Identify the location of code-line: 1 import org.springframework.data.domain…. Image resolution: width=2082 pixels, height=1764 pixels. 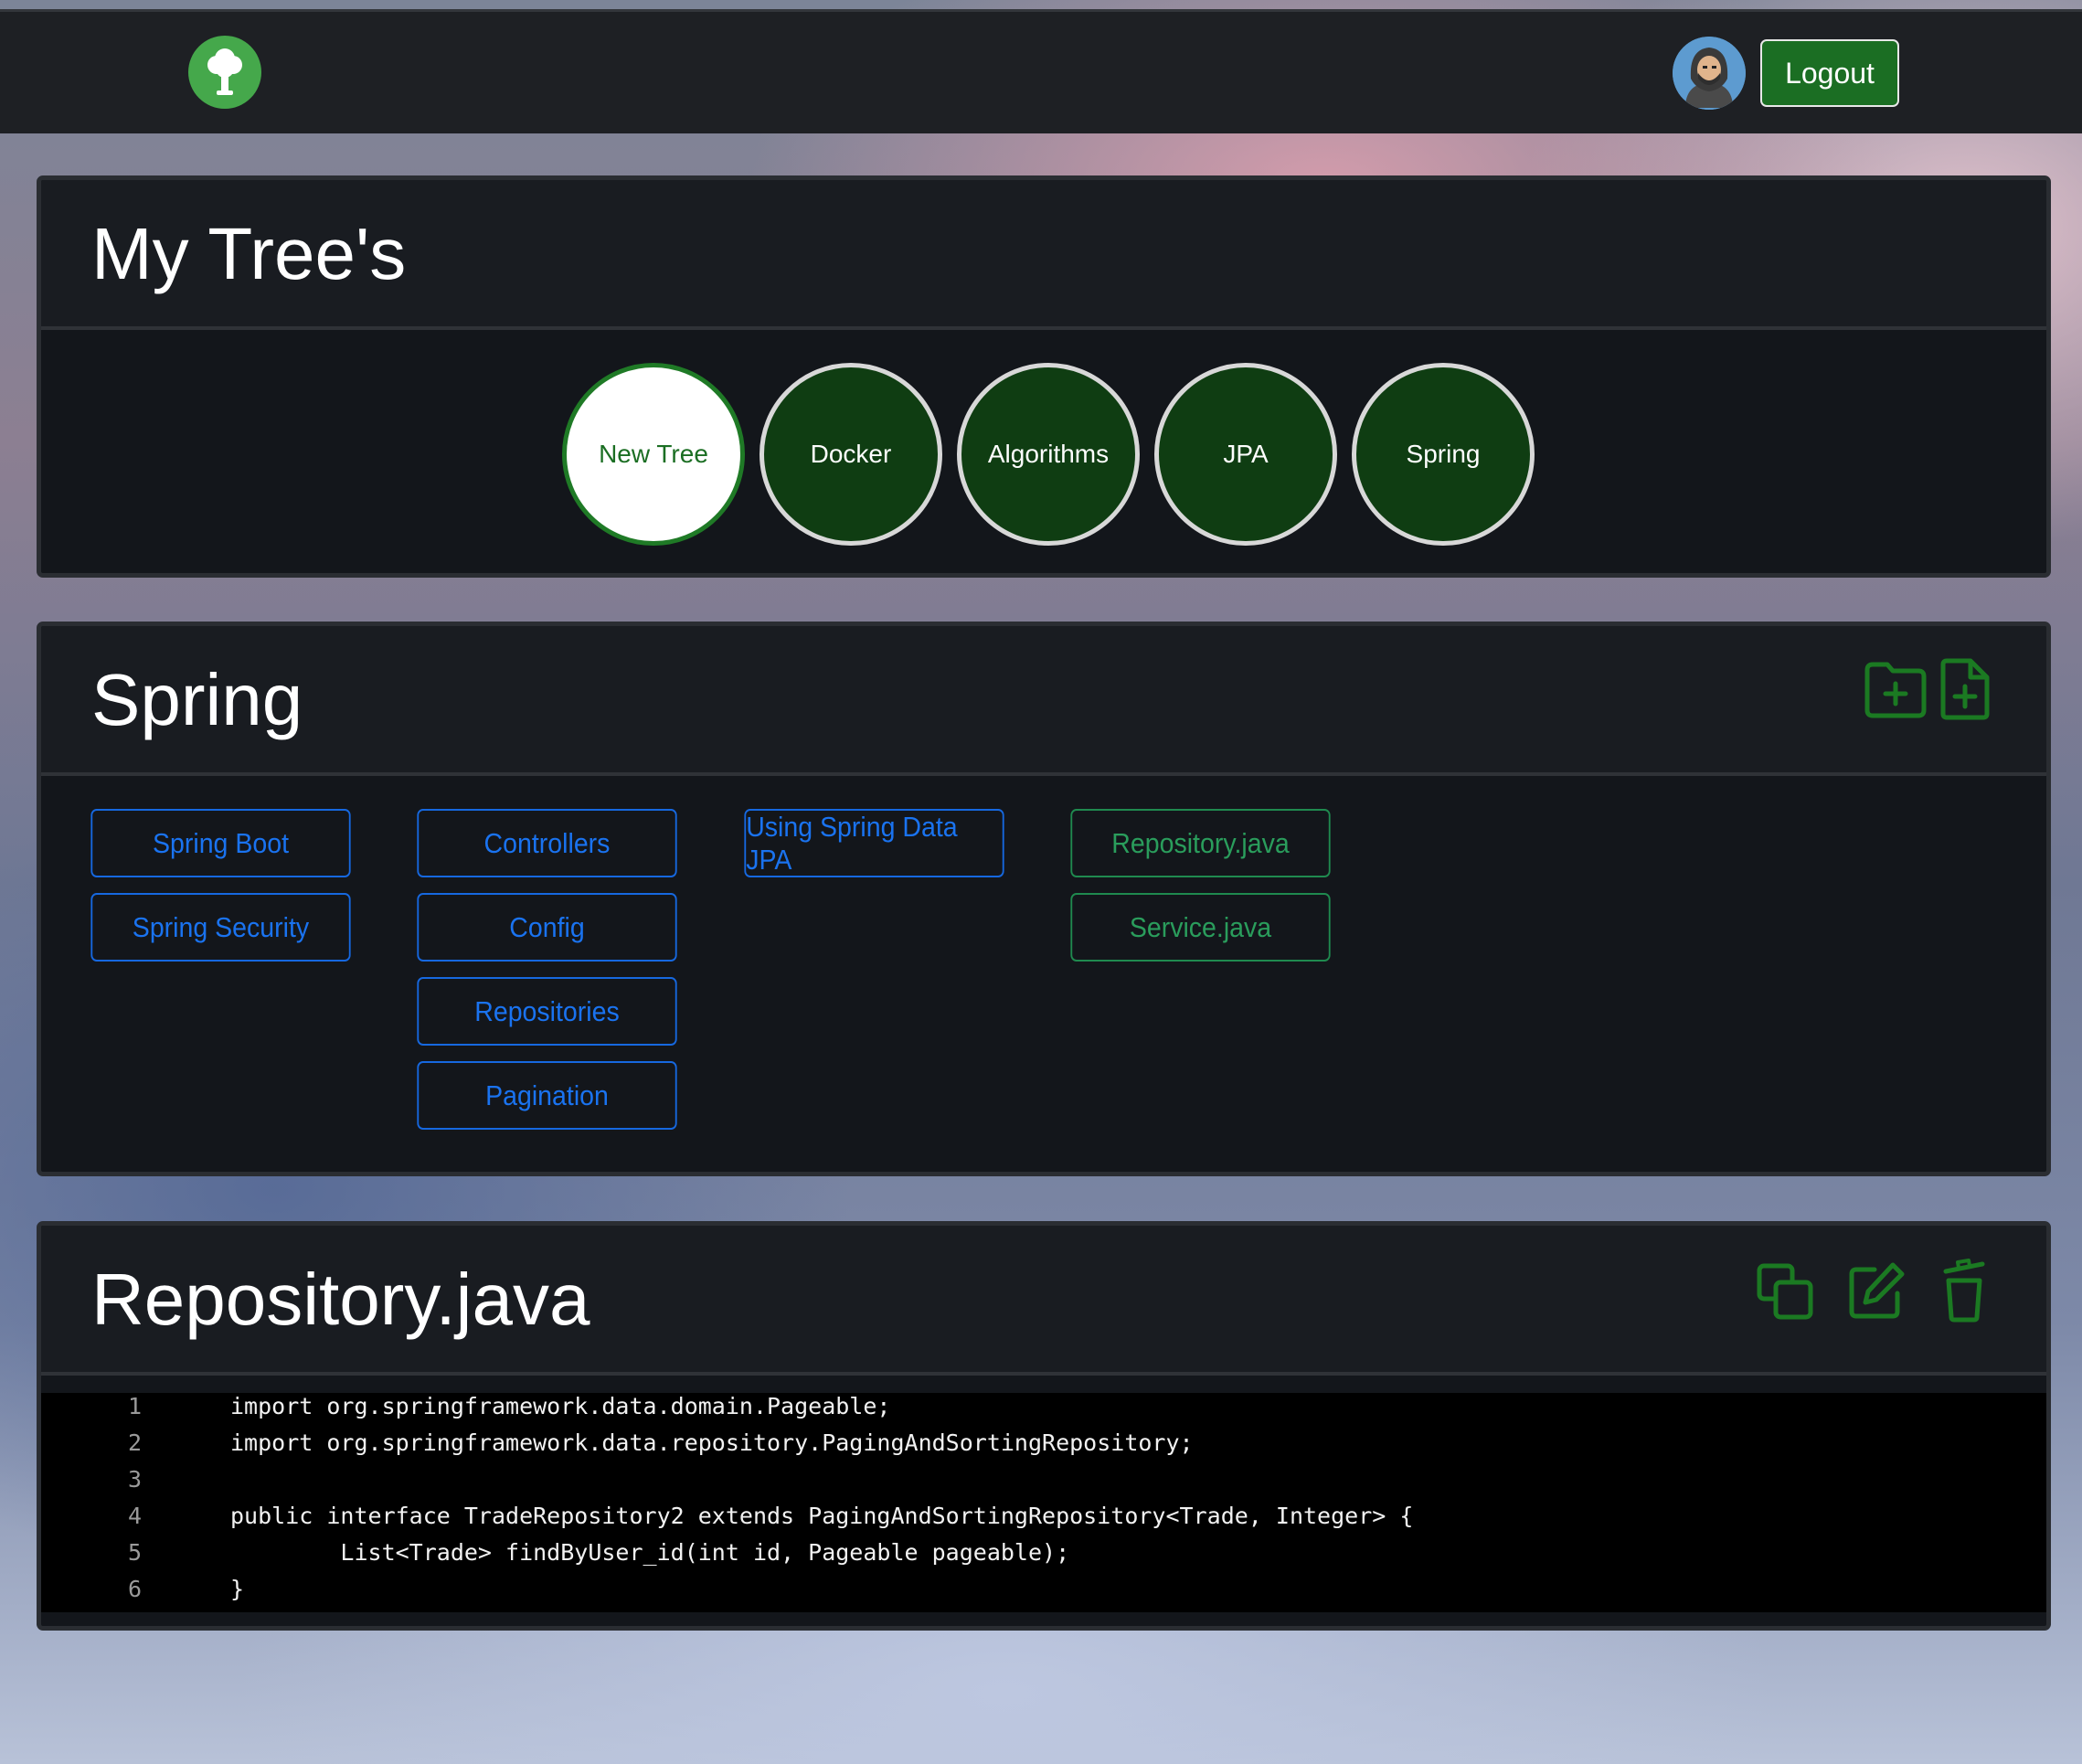
(1043, 1411).